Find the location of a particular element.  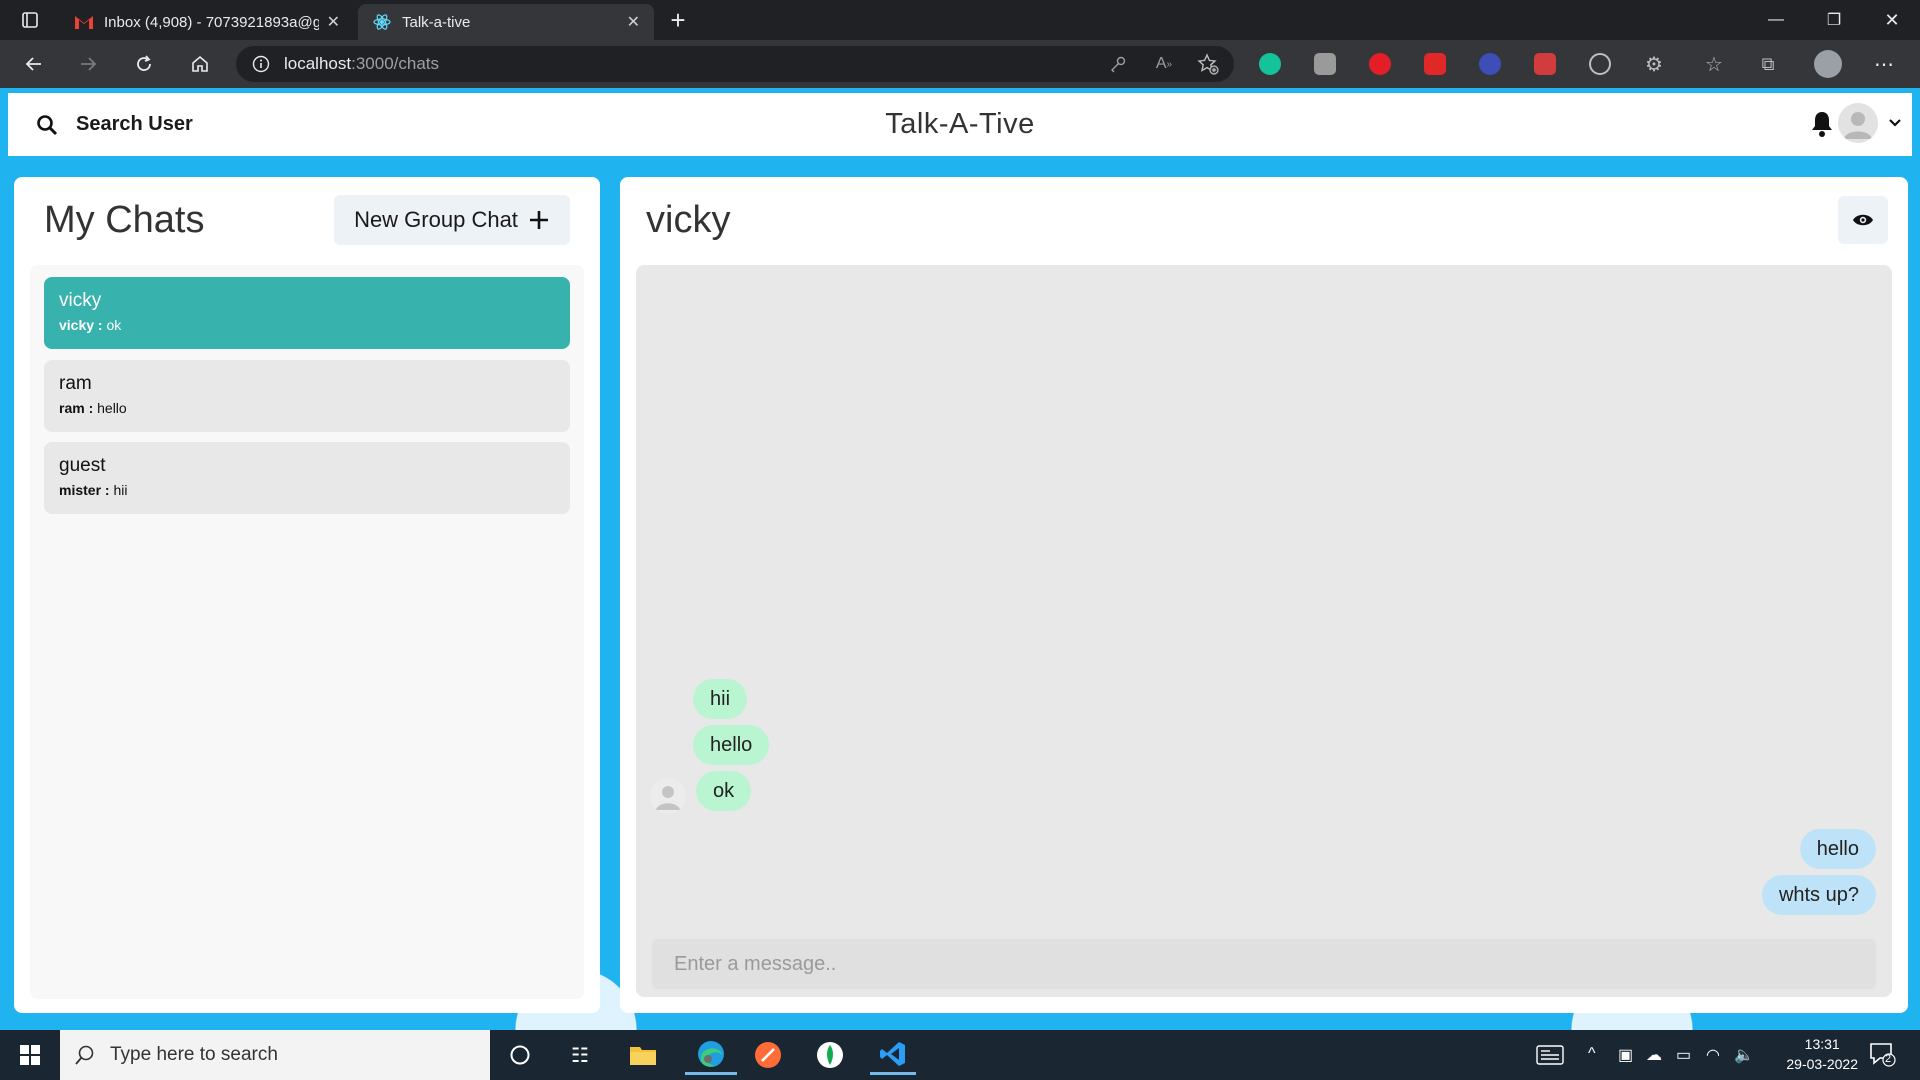

latest-sender: ram : is located at coordinates (76, 408).